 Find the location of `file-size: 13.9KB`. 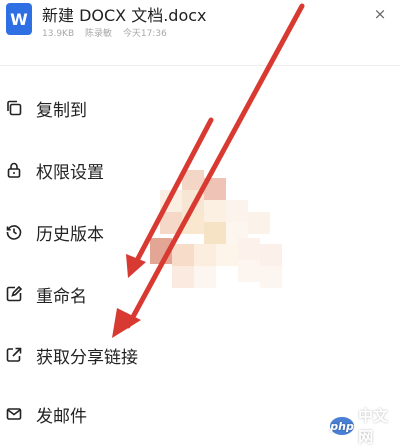

file-size: 13.9KB is located at coordinates (58, 34).